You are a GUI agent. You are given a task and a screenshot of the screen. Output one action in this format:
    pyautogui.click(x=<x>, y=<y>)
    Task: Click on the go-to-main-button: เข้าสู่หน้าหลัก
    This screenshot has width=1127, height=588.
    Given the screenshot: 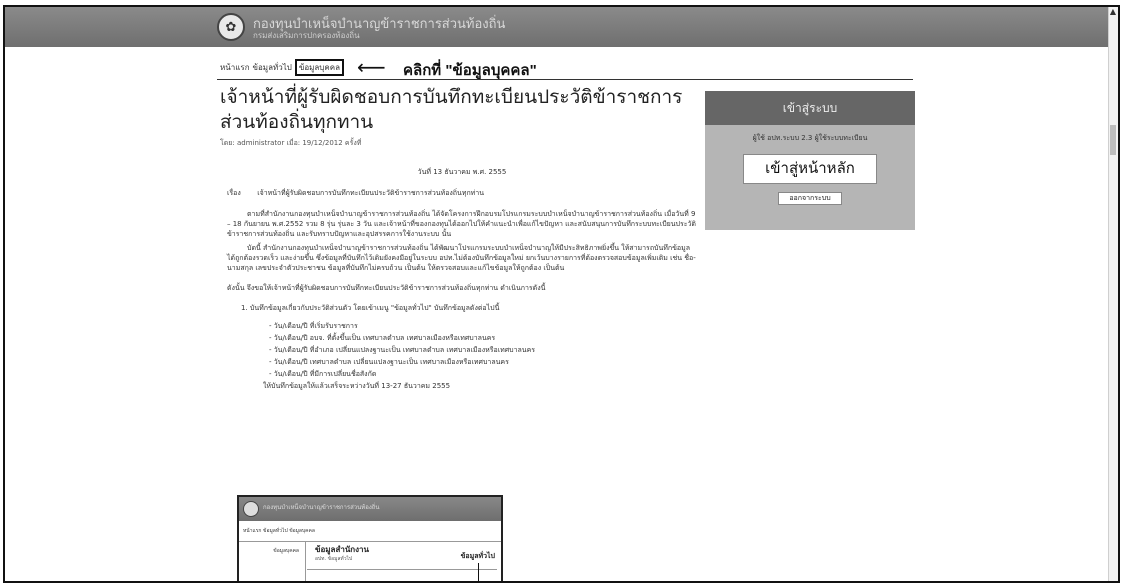 What is the action you would take?
    pyautogui.click(x=810, y=169)
    